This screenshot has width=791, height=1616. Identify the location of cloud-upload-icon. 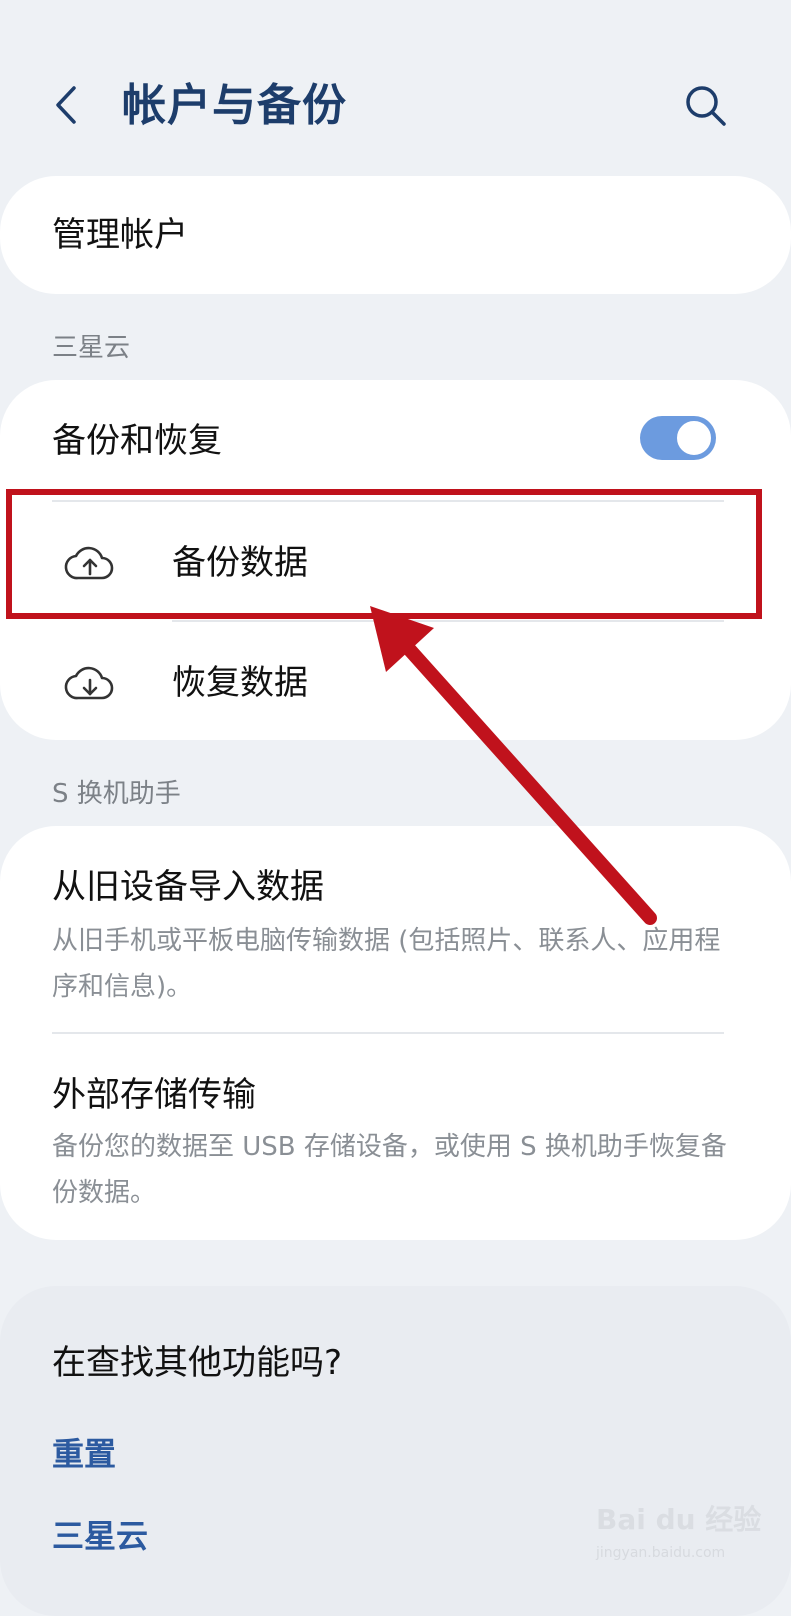
(90, 564).